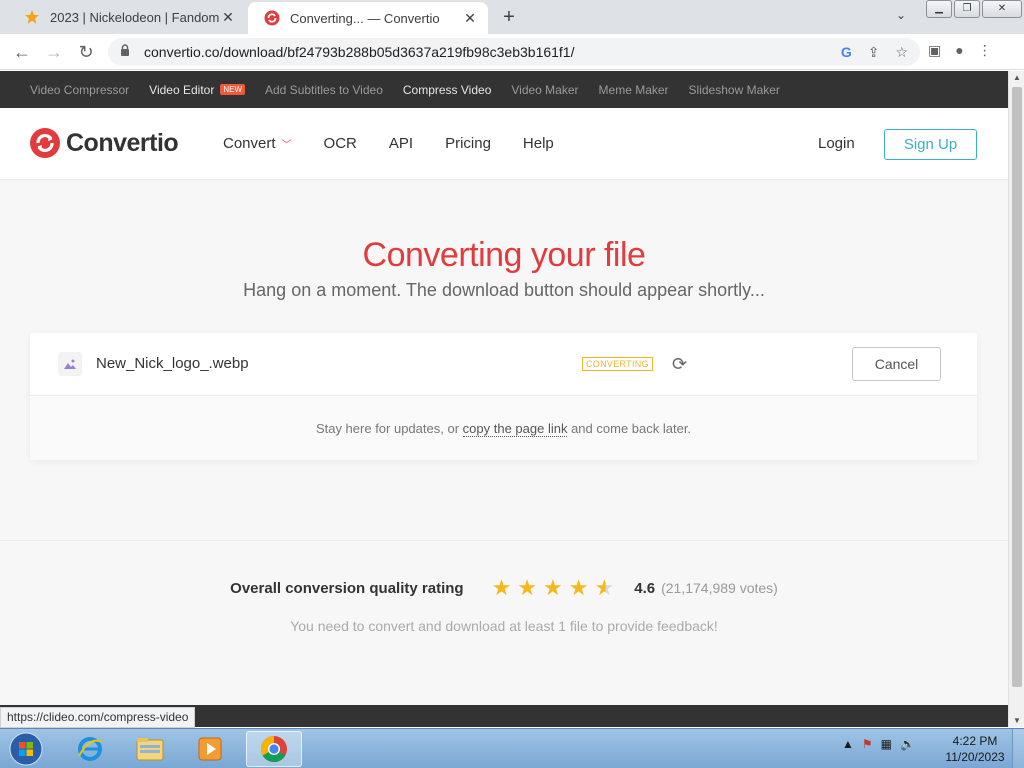  I want to click on nav-video-compressor: Video Compressor, so click(79, 90).